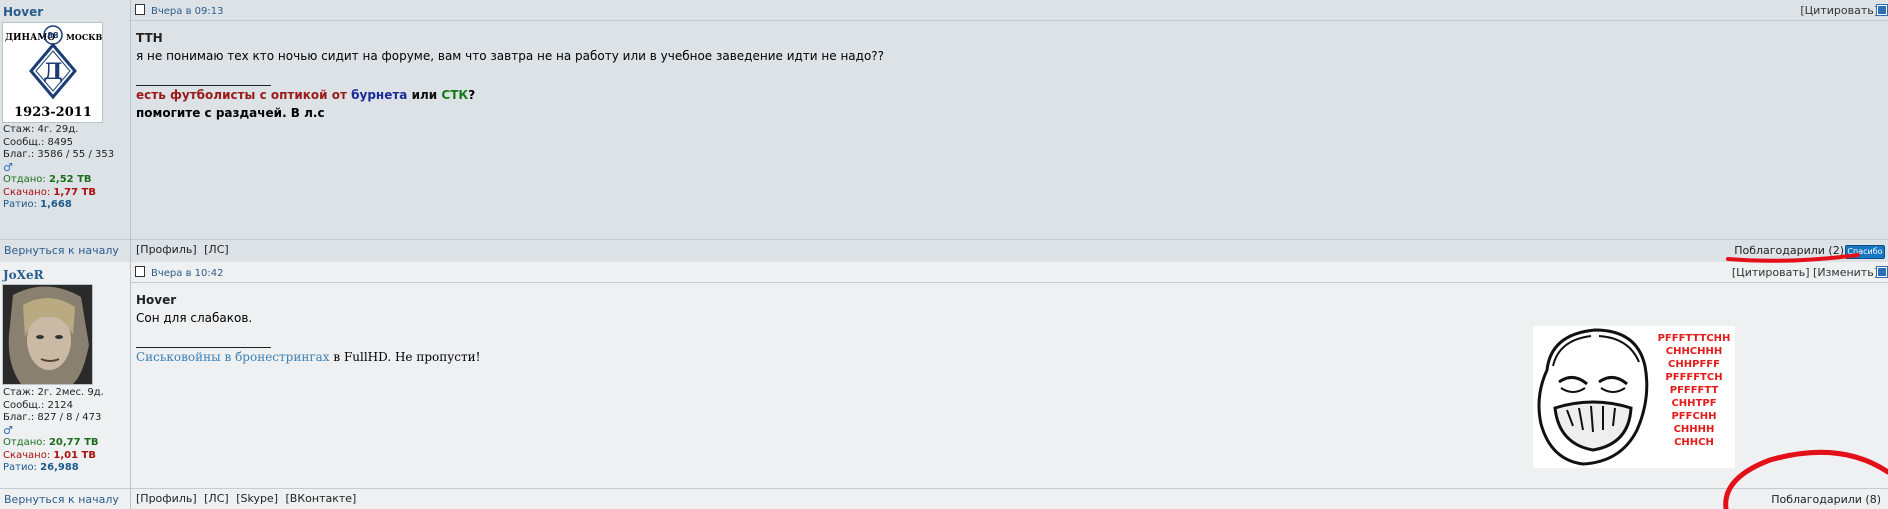 The image size is (1888, 509). Describe the element at coordinates (194, 318) in the screenshot. I see `post-text: Сон для слабаков.` at that location.